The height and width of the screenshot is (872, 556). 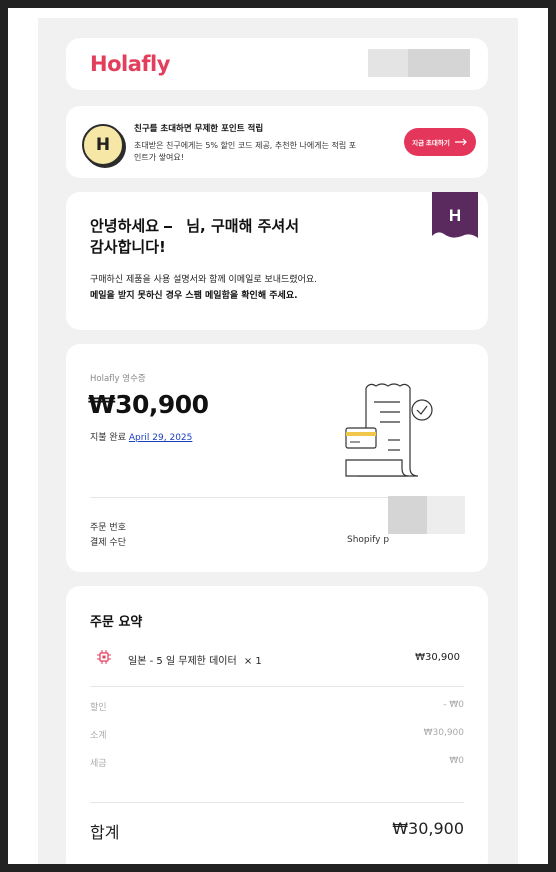 I want to click on paid-label: 지불 완료, so click(x=108, y=438).